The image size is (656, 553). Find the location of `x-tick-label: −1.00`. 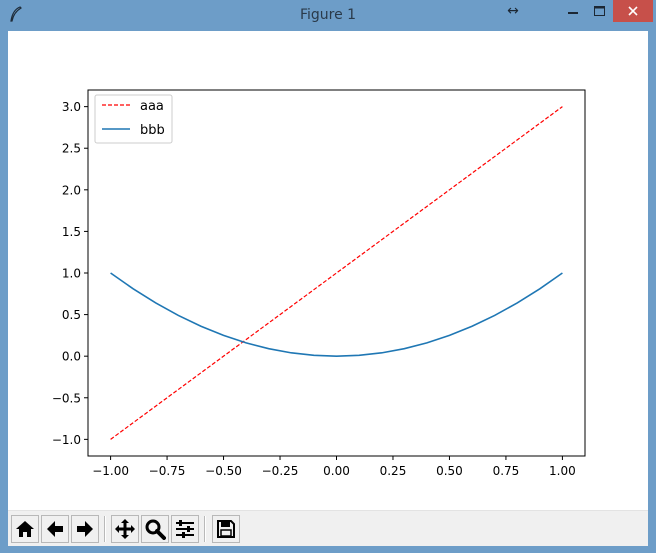

x-tick-label: −1.00 is located at coordinates (110, 471).